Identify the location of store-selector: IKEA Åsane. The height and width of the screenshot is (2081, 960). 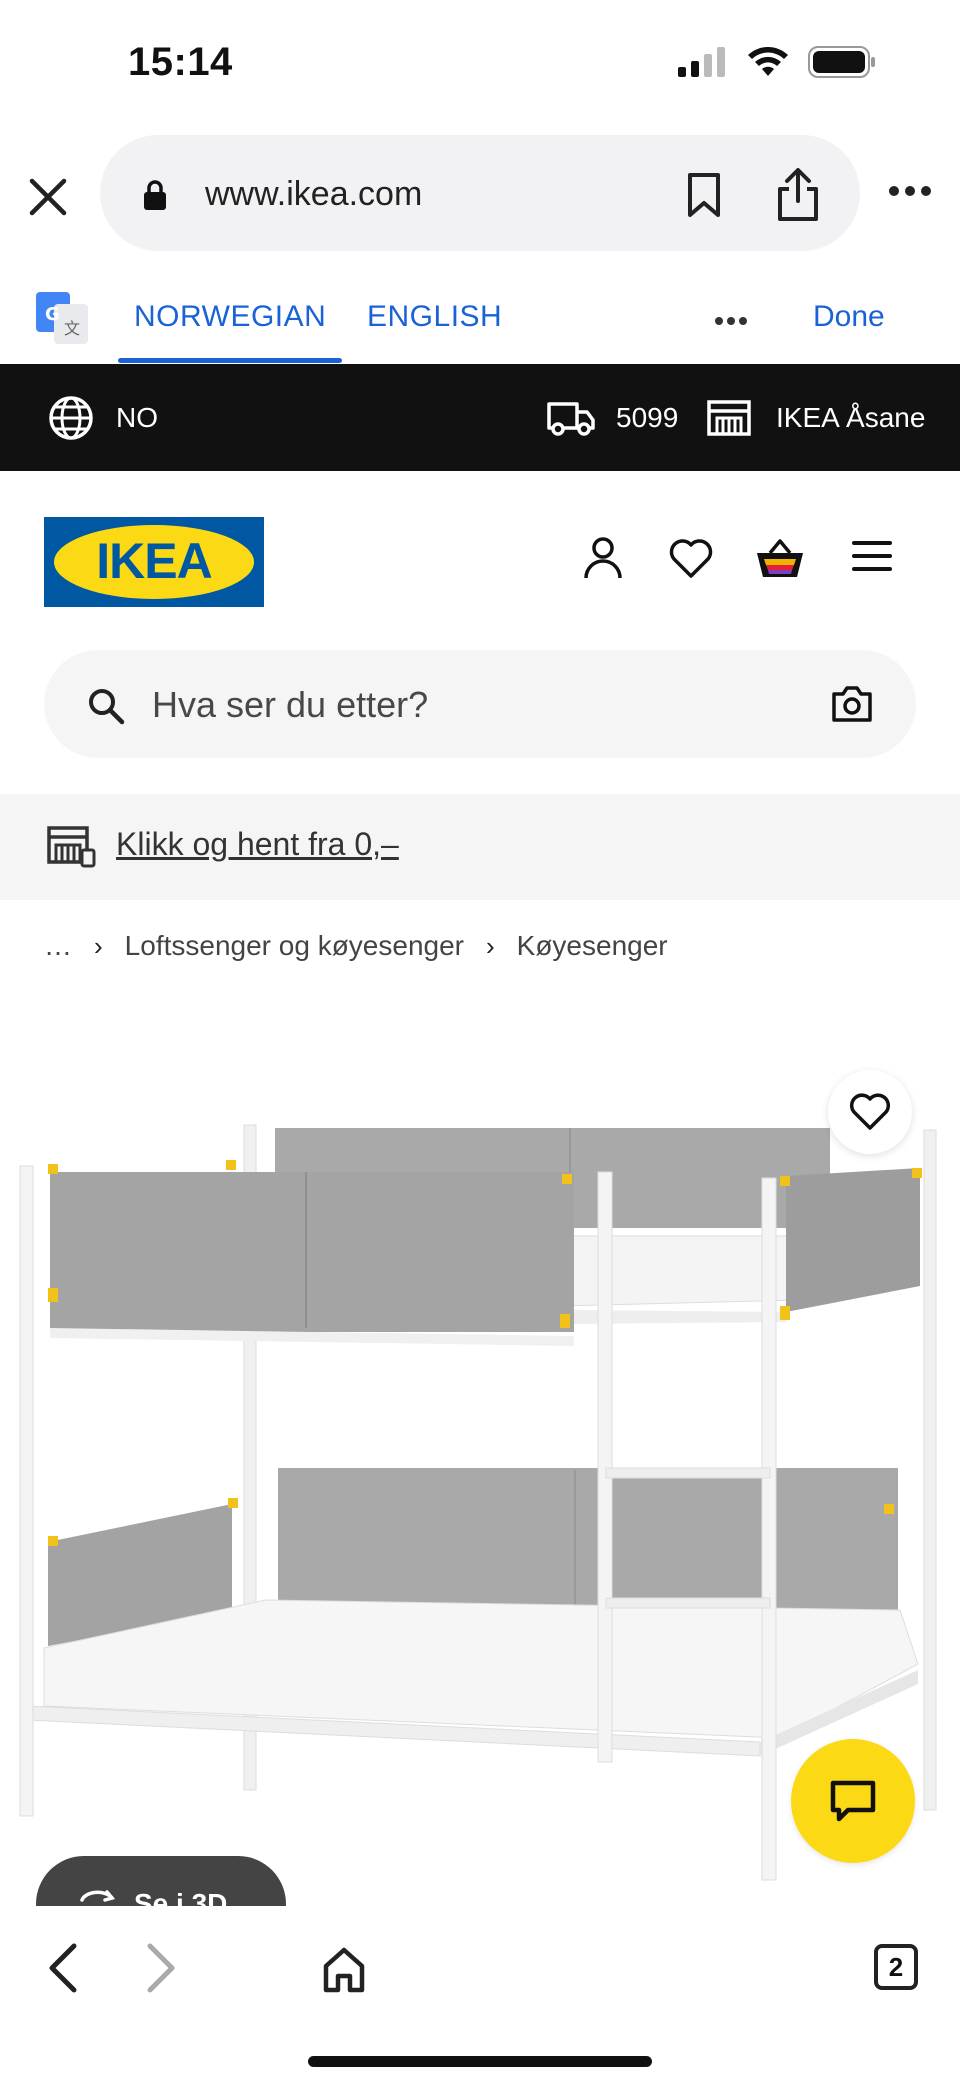
(815, 417).